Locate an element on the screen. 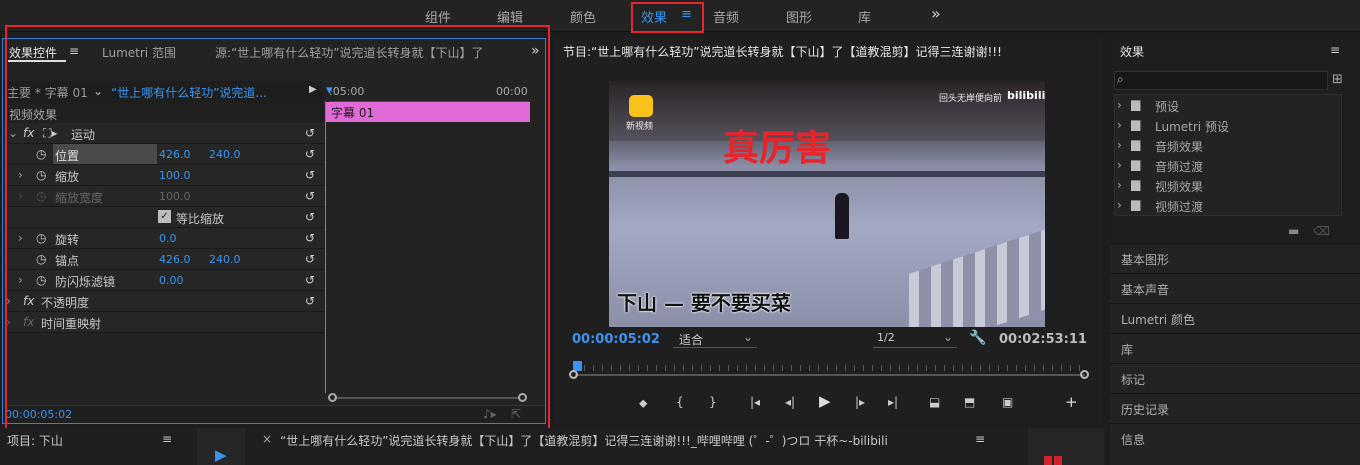 The height and width of the screenshot is (465, 1360). ws-tab-color: 颜色 is located at coordinates (583, 16).